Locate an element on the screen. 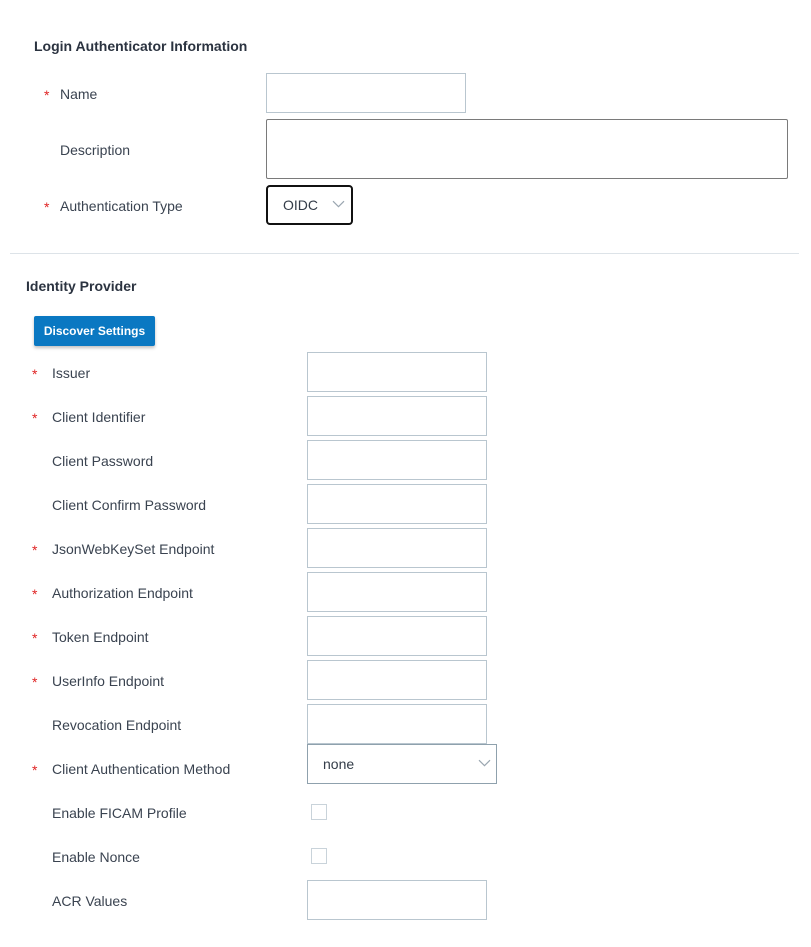  name-input is located at coordinates (366, 93).